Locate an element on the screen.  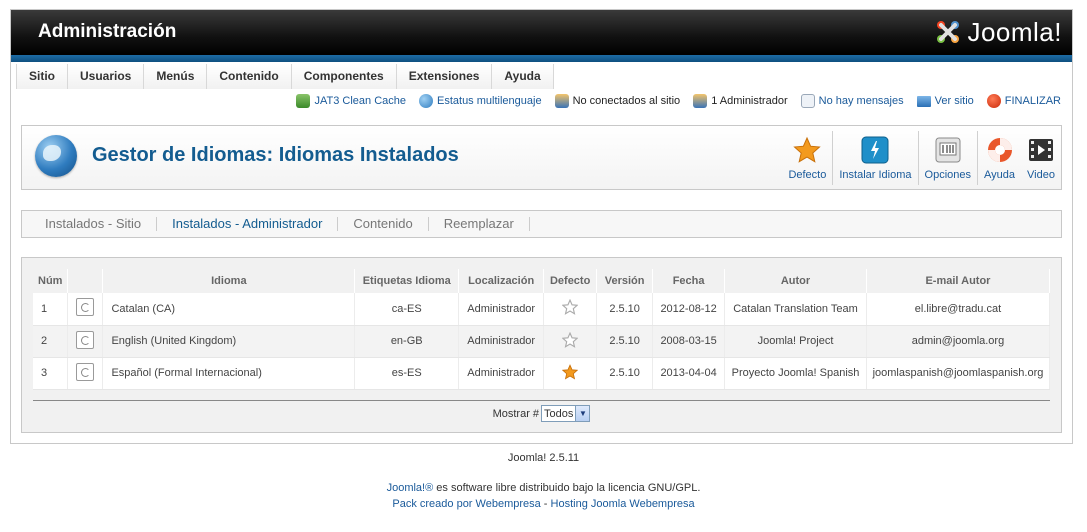
logo-text: Joomla! is located at coordinates (1014, 31).